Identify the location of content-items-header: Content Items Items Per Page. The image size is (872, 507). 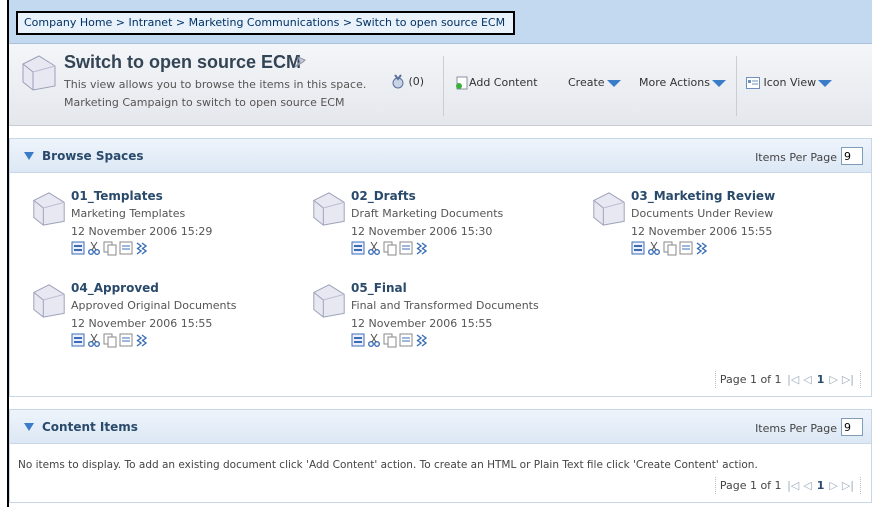
(440, 427).